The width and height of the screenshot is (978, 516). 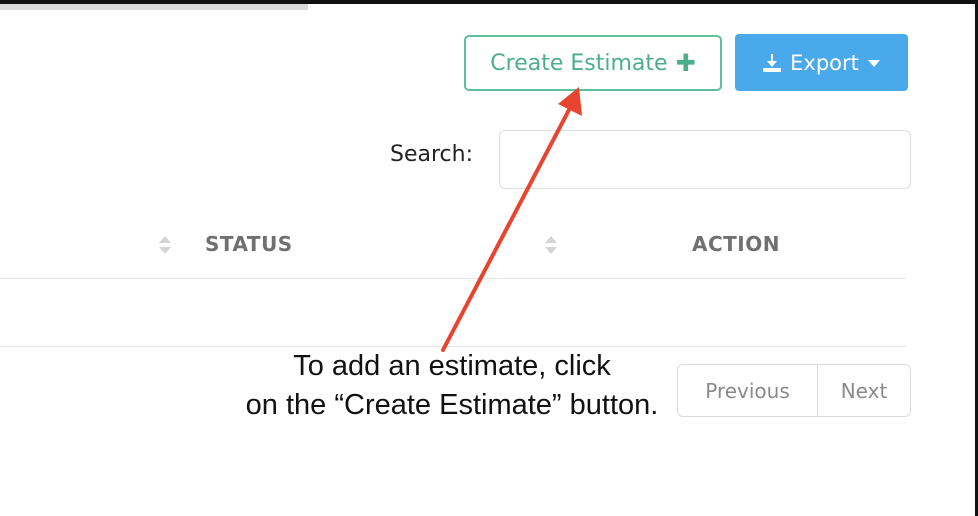 I want to click on next-page-button: Next, so click(x=864, y=390).